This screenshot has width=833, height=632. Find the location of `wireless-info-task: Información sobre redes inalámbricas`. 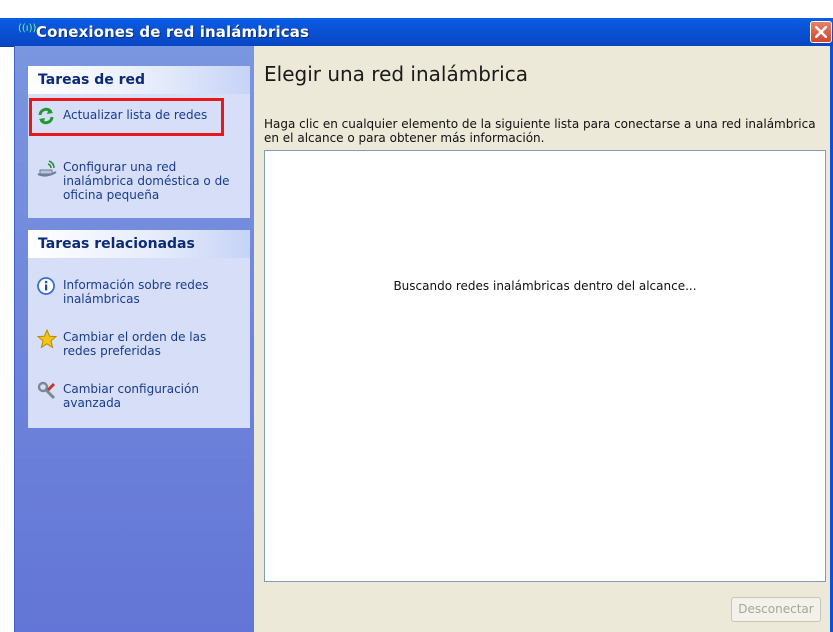

wireless-info-task: Información sobre redes inalámbricas is located at coordinates (141, 292).